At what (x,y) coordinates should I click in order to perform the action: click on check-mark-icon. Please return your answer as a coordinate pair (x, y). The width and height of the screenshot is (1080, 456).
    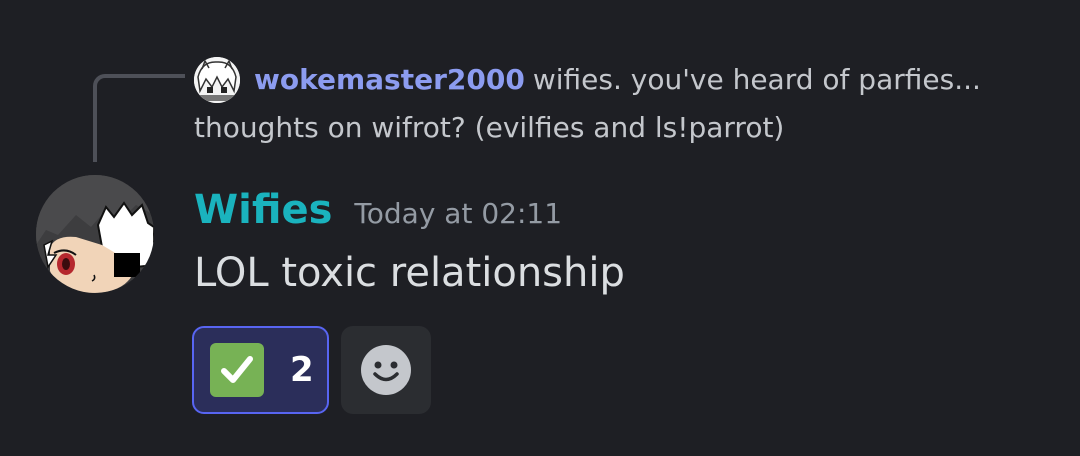
    Looking at the image, I should click on (237, 370).